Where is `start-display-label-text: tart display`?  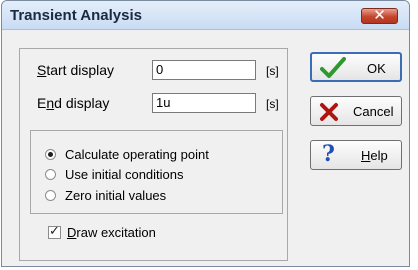 start-display-label-text: tart display is located at coordinates (80, 70).